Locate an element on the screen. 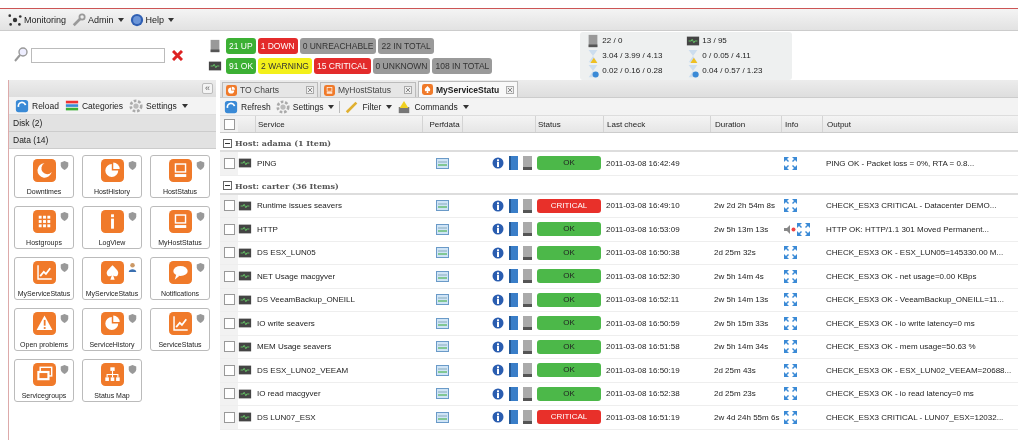 Image resolution: width=1018 pixels, height=440 pixels. status-count: 1 DOWN is located at coordinates (277, 45).